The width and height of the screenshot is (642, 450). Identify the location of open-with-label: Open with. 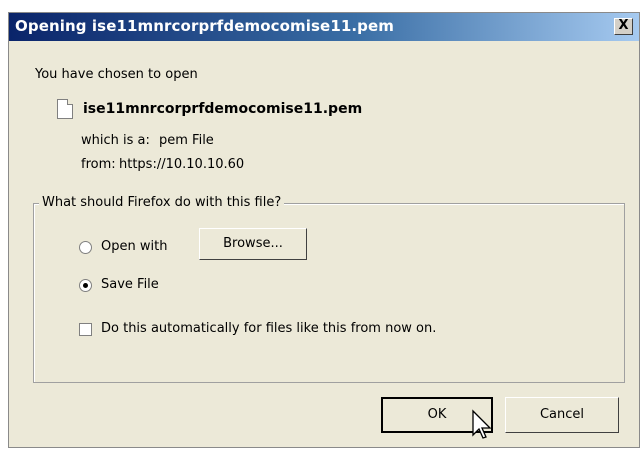
(134, 246).